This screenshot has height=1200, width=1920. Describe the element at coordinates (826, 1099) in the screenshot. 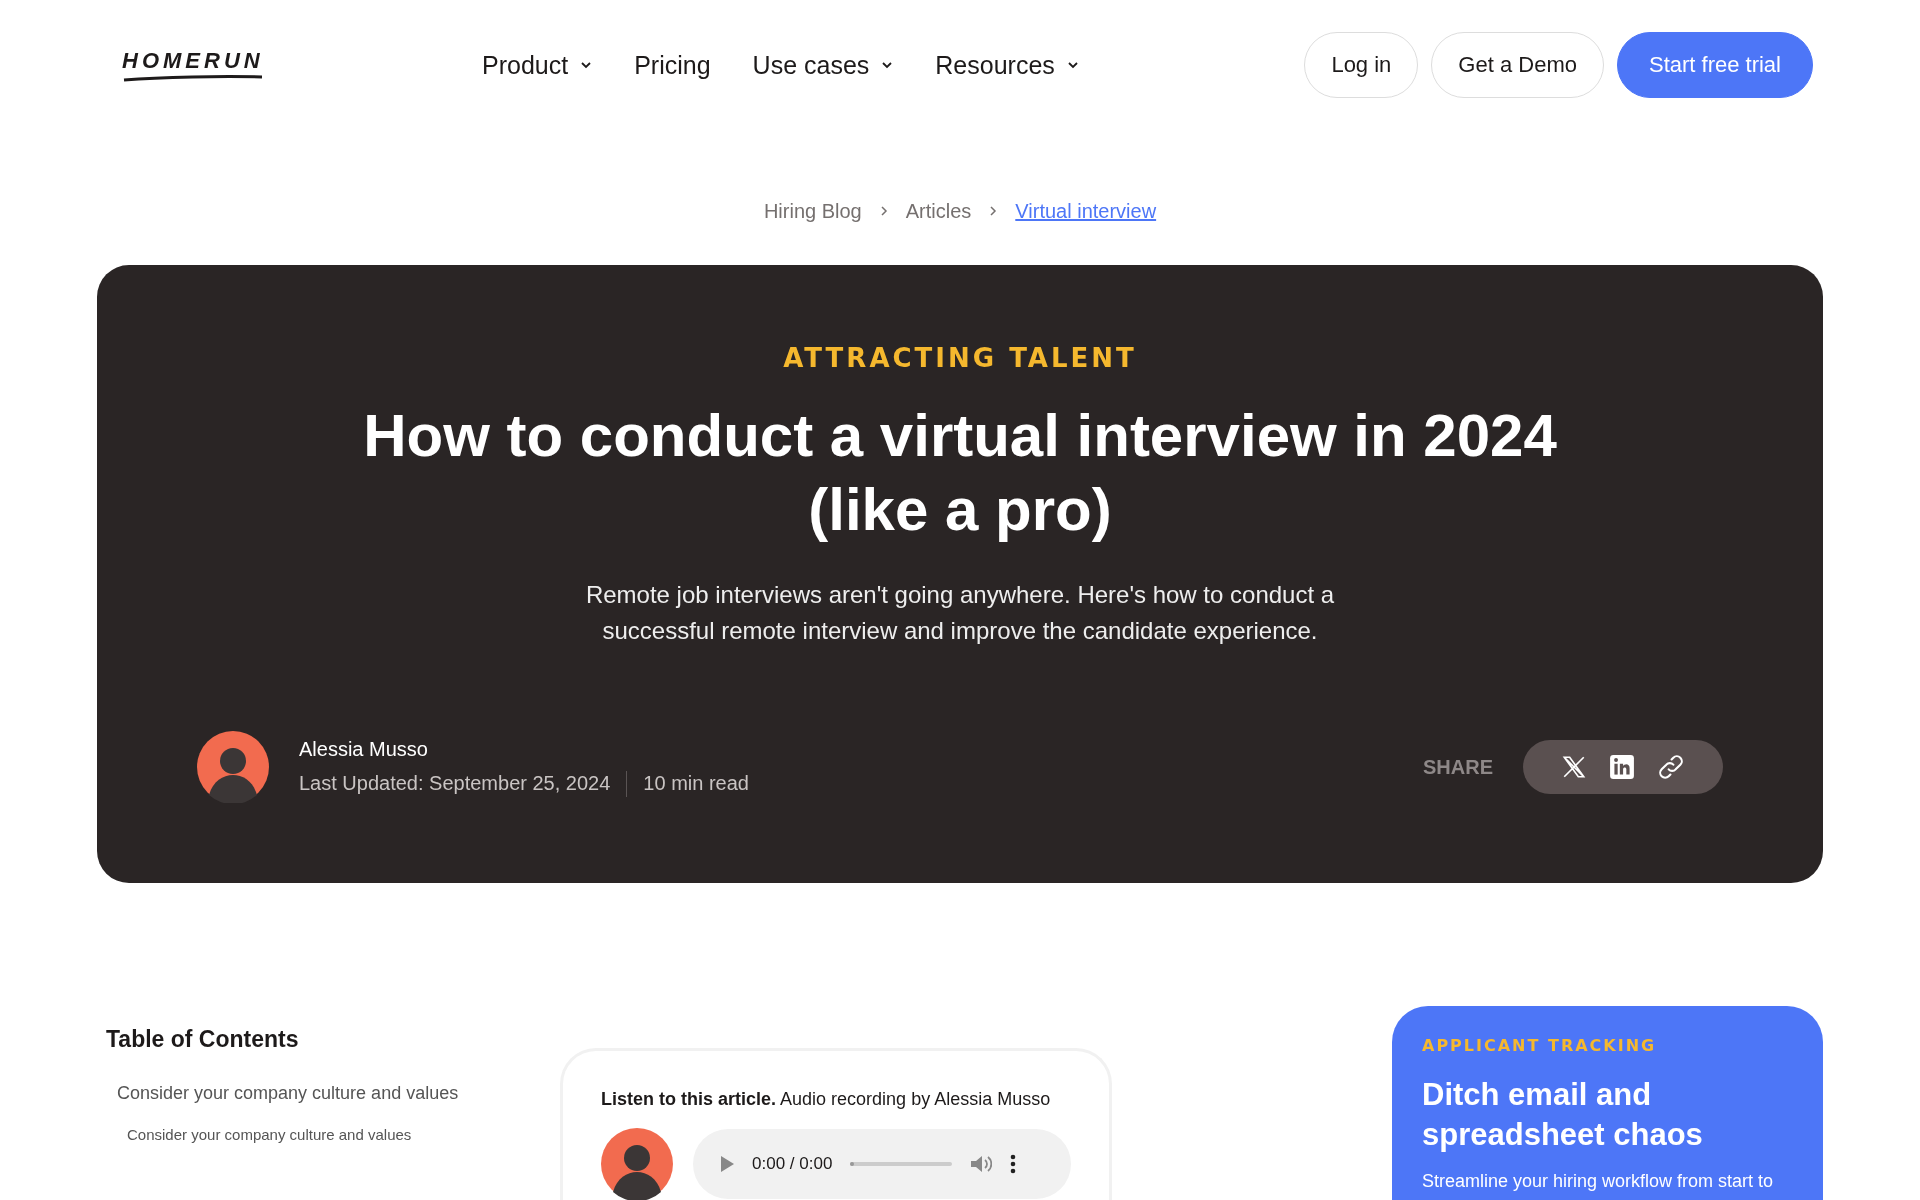

I see `audio-intro: Listen to this article. Audio recording by Alessia Musso` at that location.